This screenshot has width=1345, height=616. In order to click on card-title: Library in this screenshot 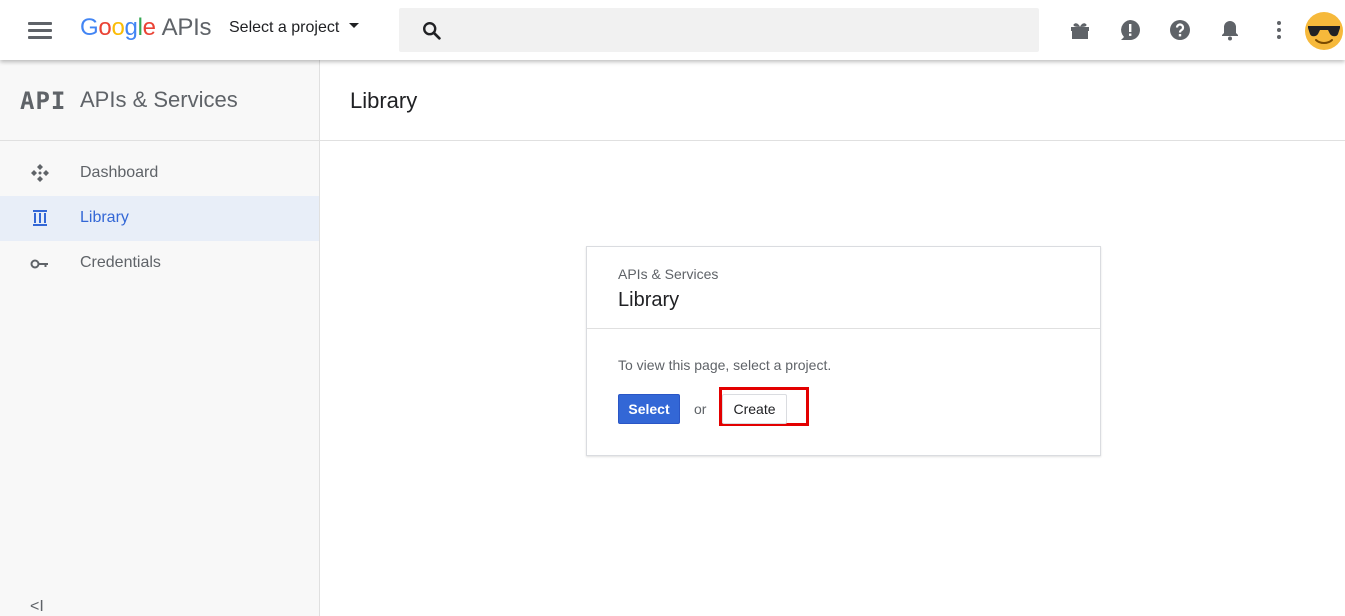, I will do `click(649, 300)`.